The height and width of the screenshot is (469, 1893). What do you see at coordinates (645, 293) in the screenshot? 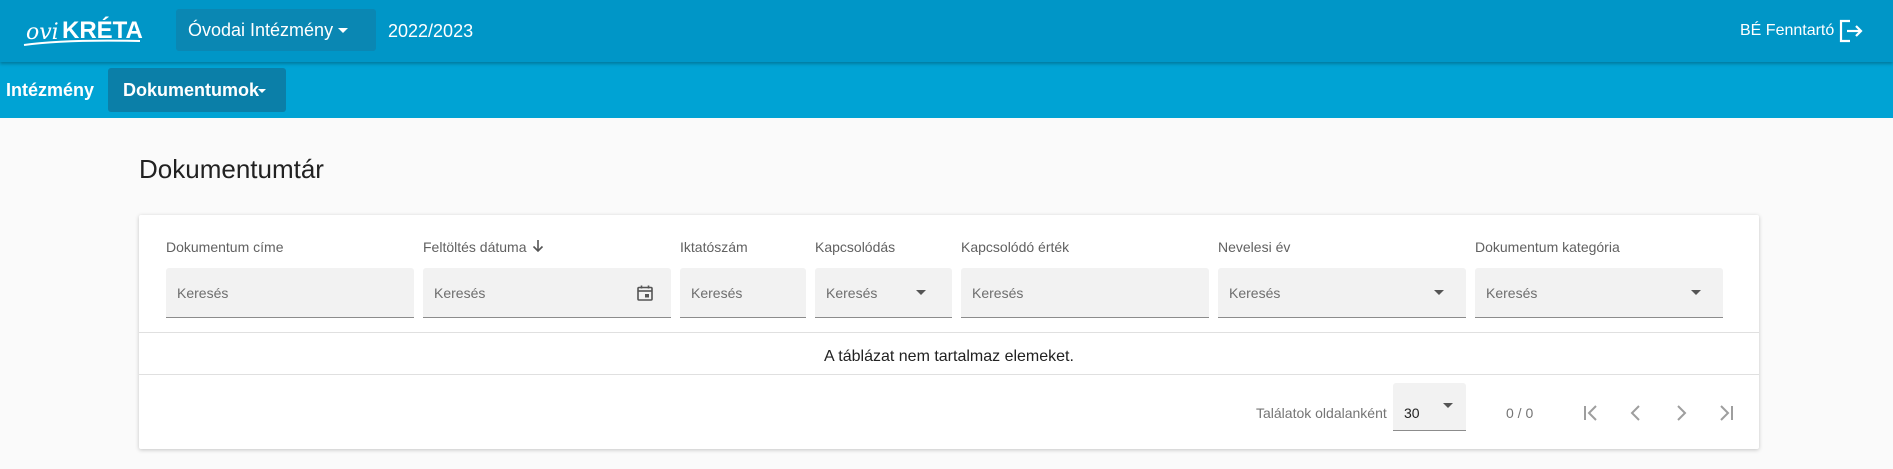
I see `calendar-icon` at bounding box center [645, 293].